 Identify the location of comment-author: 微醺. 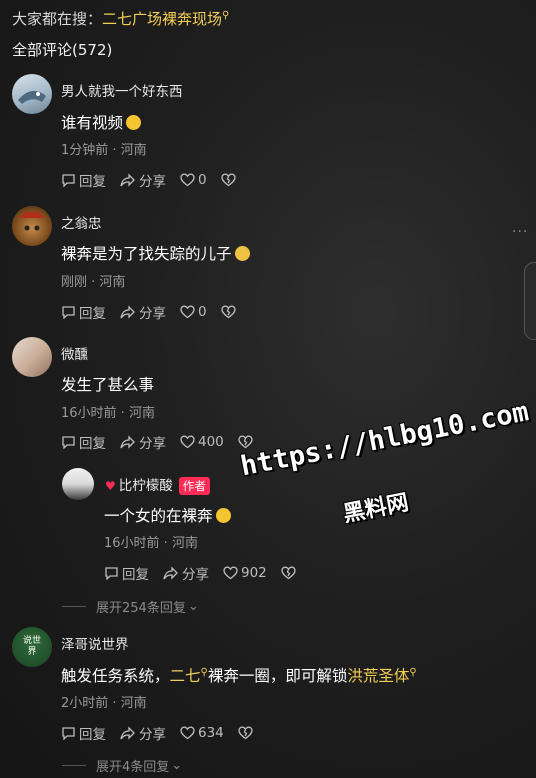
(74, 353).